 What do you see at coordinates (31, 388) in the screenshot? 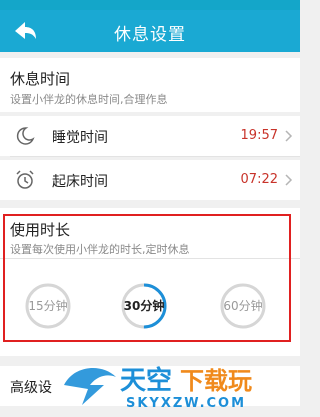
I see `advanced-settings-label: 高级设` at bounding box center [31, 388].